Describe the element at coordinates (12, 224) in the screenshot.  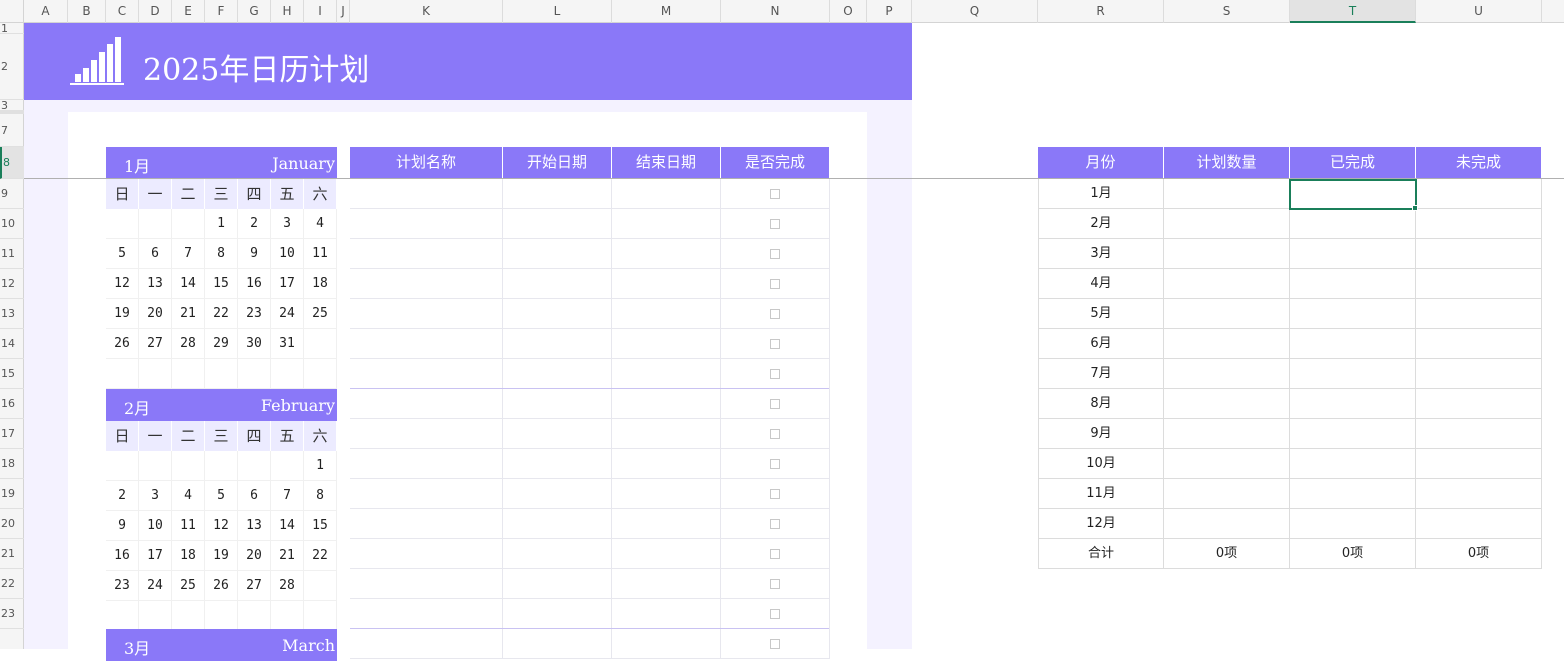
I see `row-header-10: 10` at that location.